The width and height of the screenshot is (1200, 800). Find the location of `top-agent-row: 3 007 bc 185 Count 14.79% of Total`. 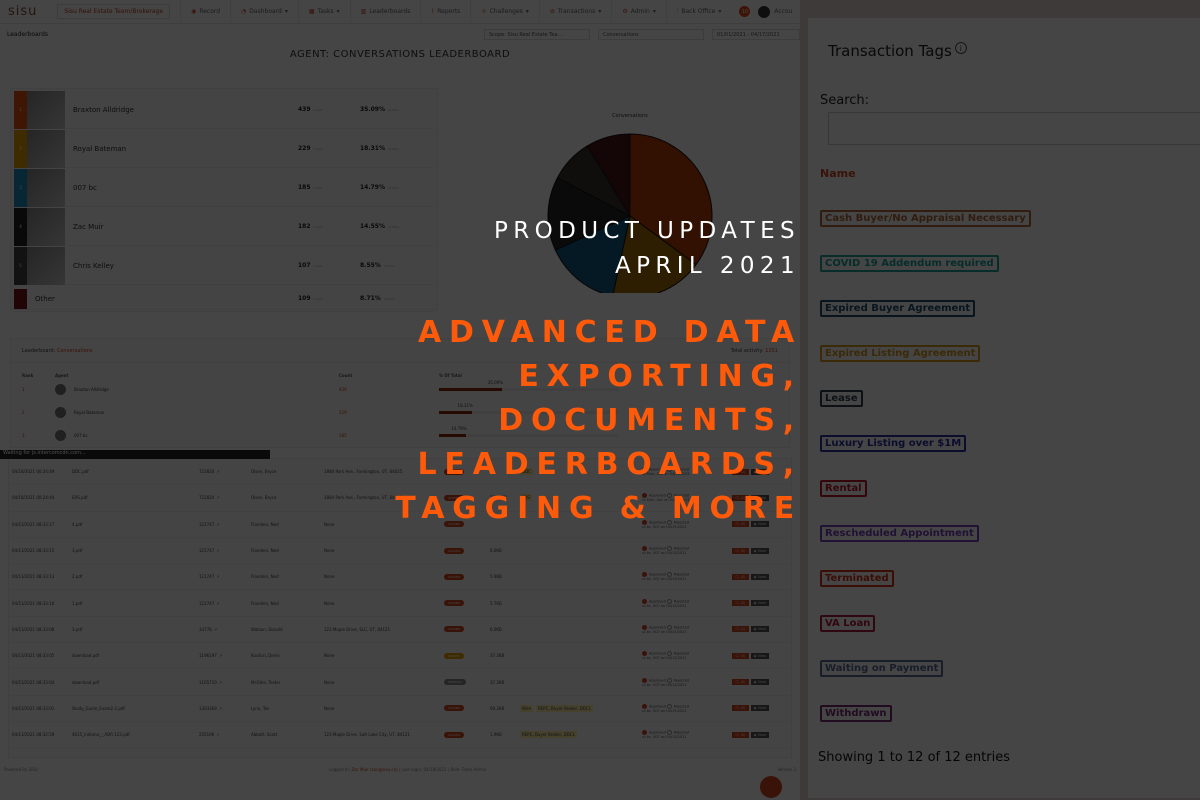

top-agent-row: 3 007 bc 185 Count 14.79% of Total is located at coordinates (224, 187).